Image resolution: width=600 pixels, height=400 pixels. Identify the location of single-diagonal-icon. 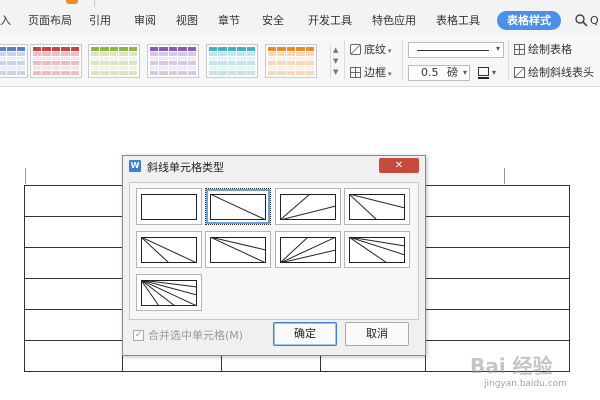
(238, 207).